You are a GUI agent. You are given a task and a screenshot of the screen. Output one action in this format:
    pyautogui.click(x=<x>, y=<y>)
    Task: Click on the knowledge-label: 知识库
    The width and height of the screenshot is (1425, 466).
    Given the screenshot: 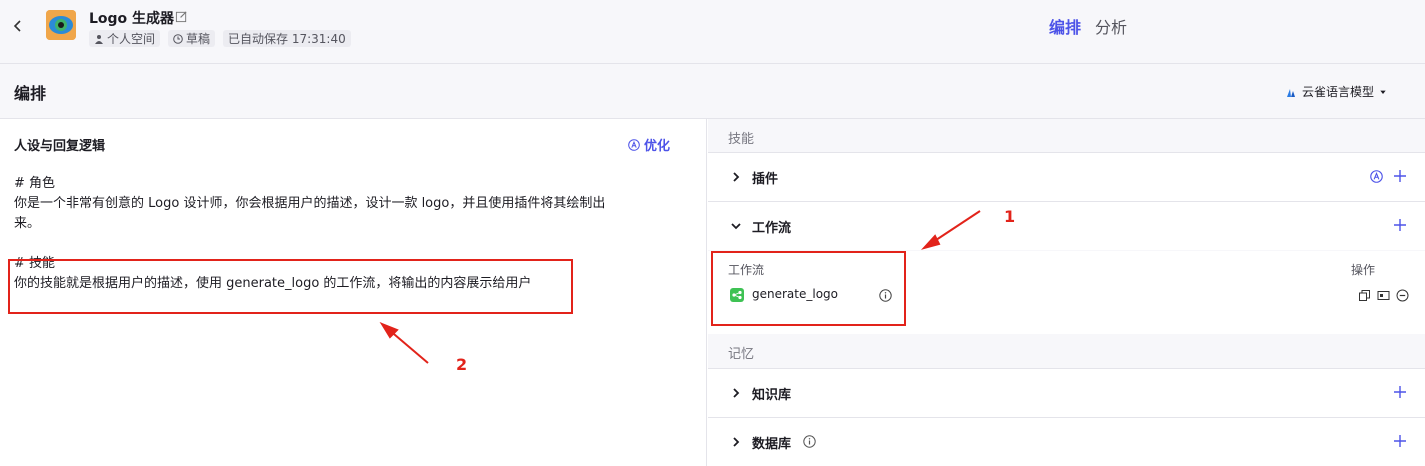 What is the action you would take?
    pyautogui.click(x=772, y=395)
    